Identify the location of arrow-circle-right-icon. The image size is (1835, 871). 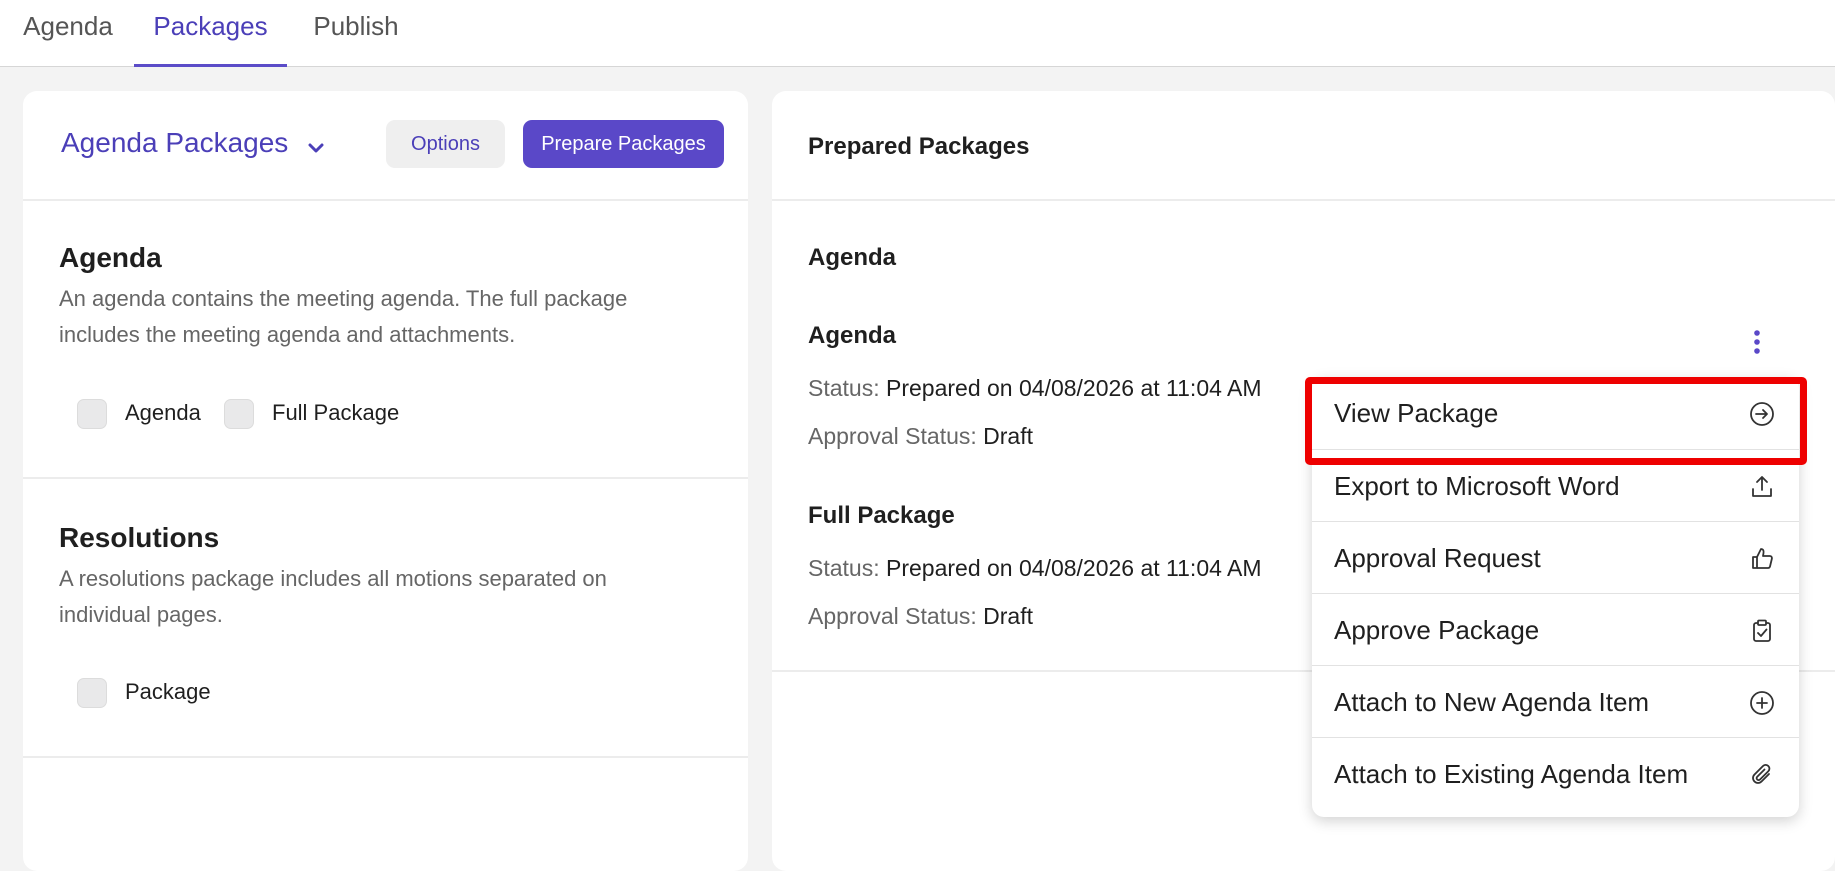
(1762, 414).